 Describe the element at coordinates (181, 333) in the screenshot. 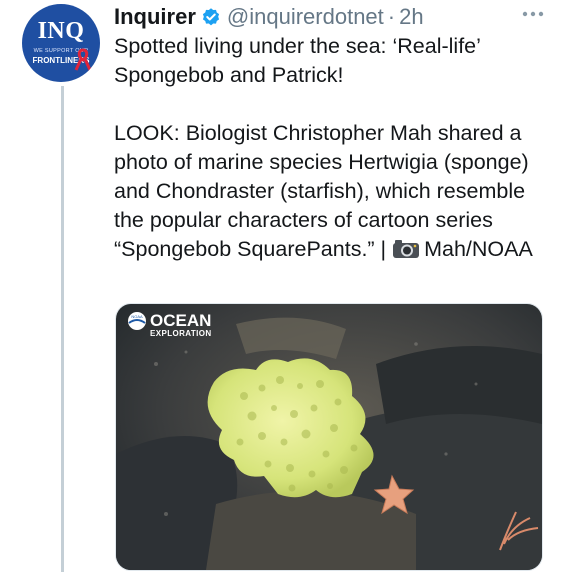

I see `watermark-subtitle: EXPLORATION` at that location.